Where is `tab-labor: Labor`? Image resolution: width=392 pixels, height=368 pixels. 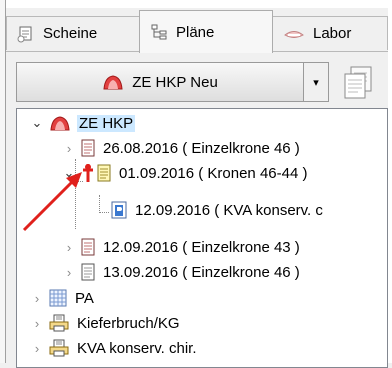
tab-labor: Labor is located at coordinates (330, 33).